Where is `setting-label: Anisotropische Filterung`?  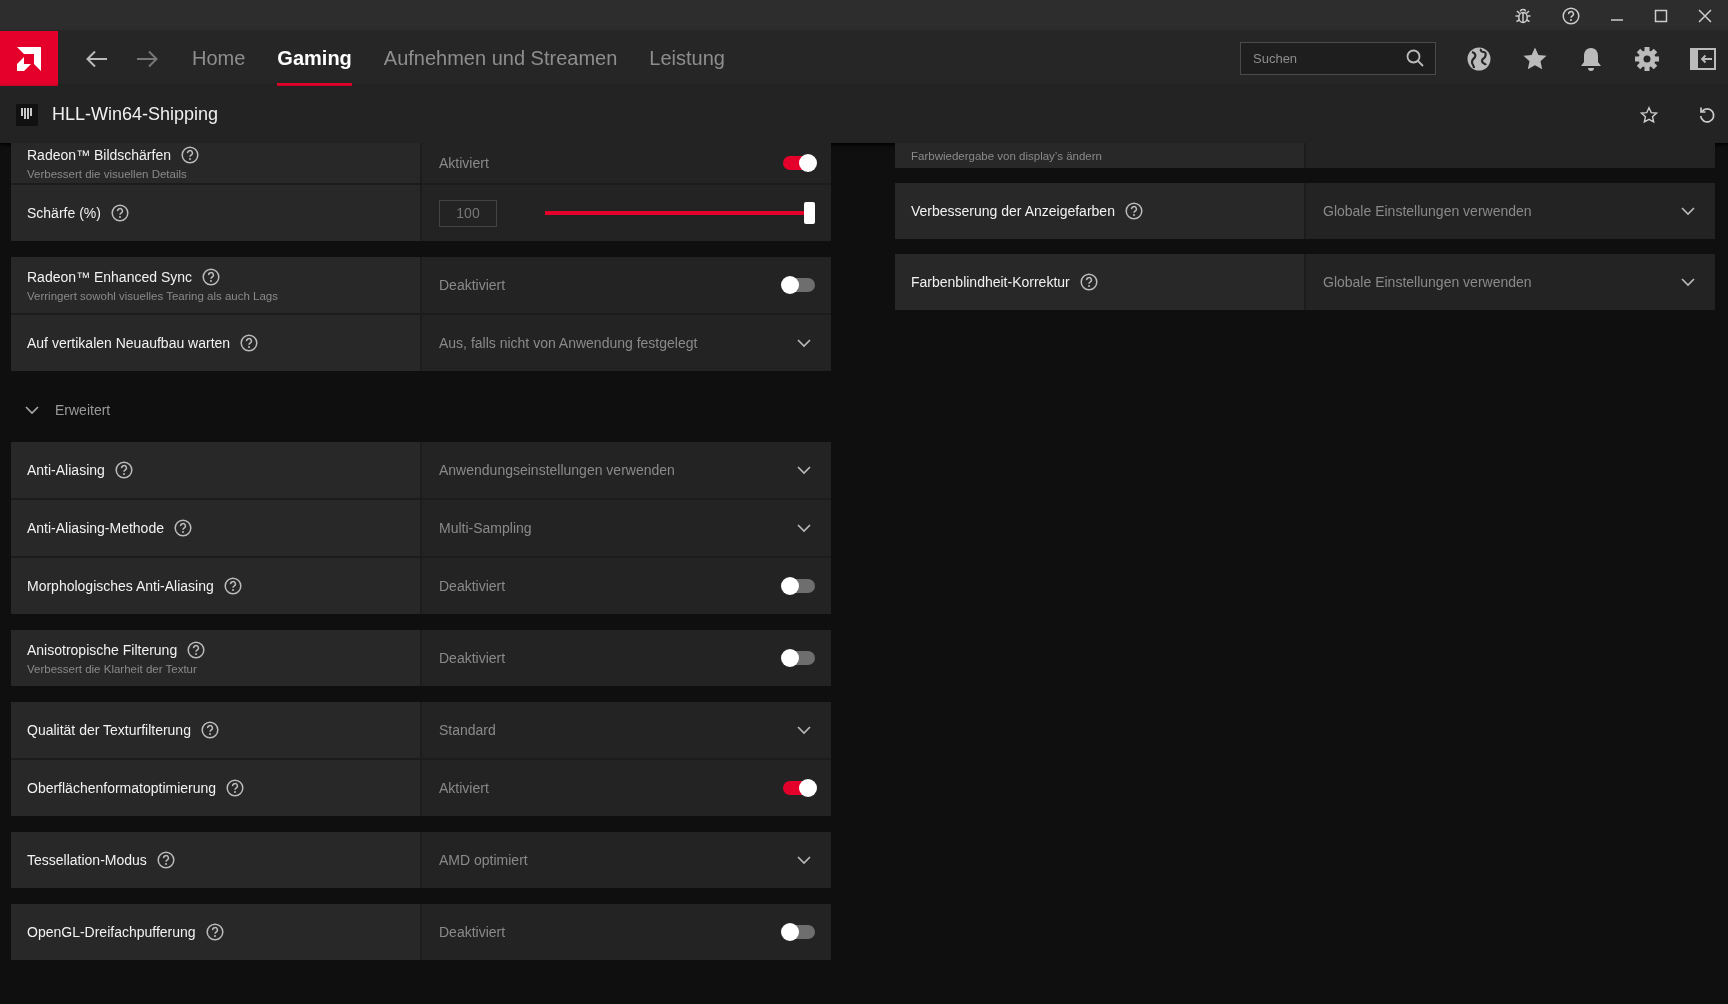
setting-label: Anisotropische Filterung is located at coordinates (102, 650).